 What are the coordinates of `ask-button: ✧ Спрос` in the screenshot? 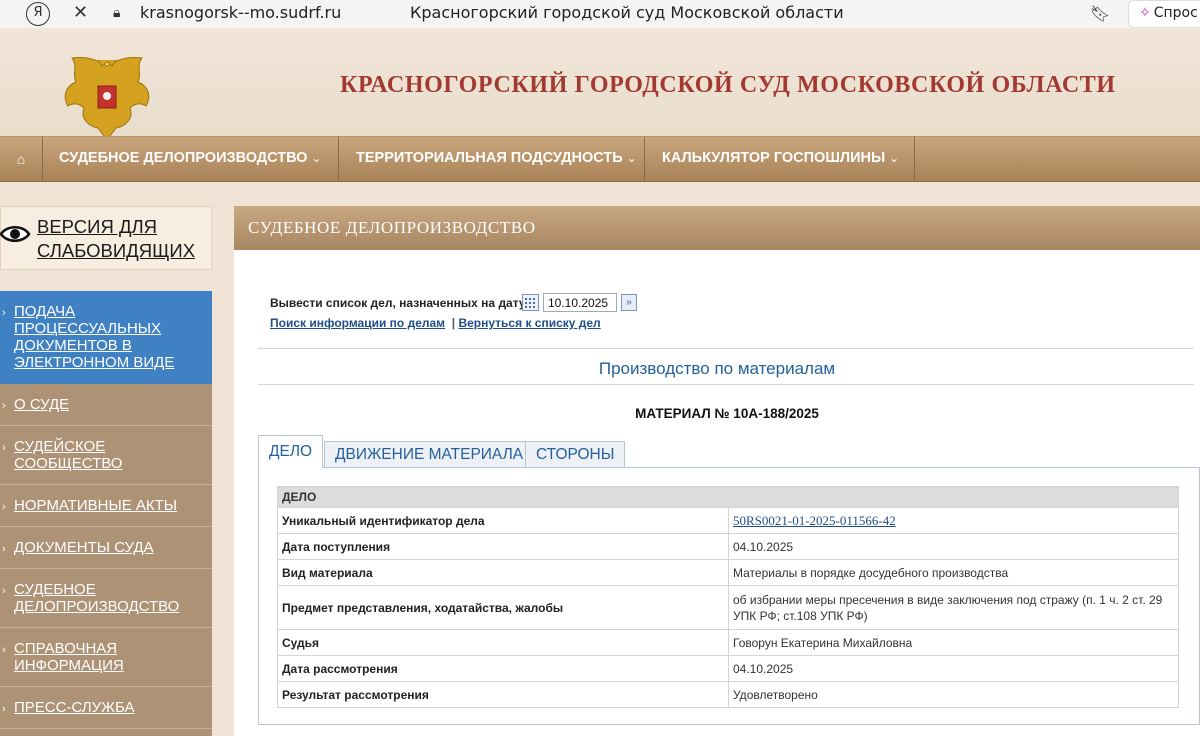 It's located at (1164, 14).